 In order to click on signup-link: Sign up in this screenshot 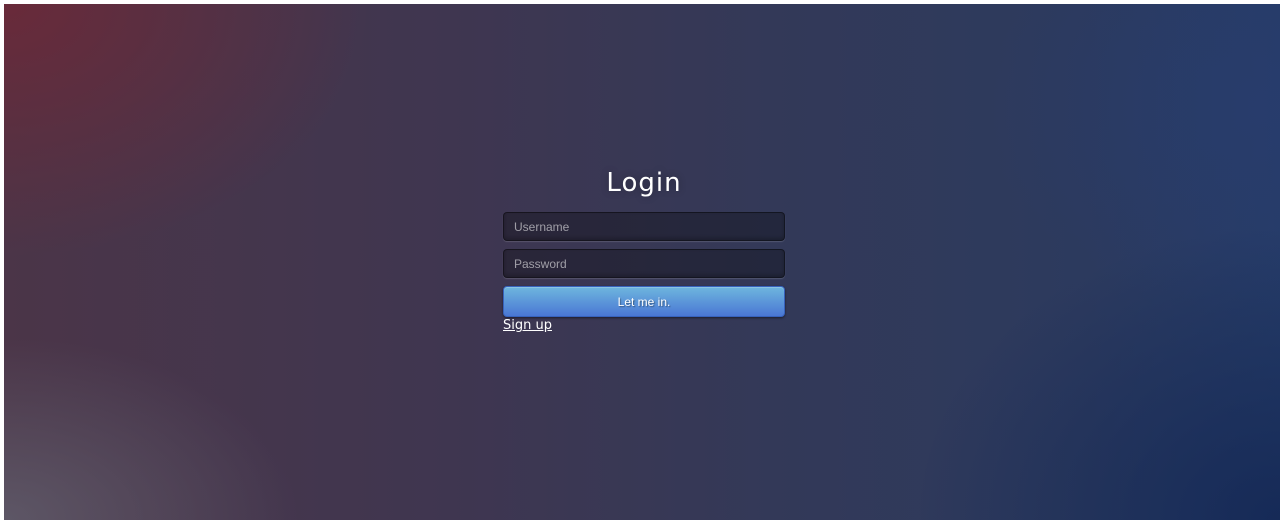, I will do `click(644, 325)`.